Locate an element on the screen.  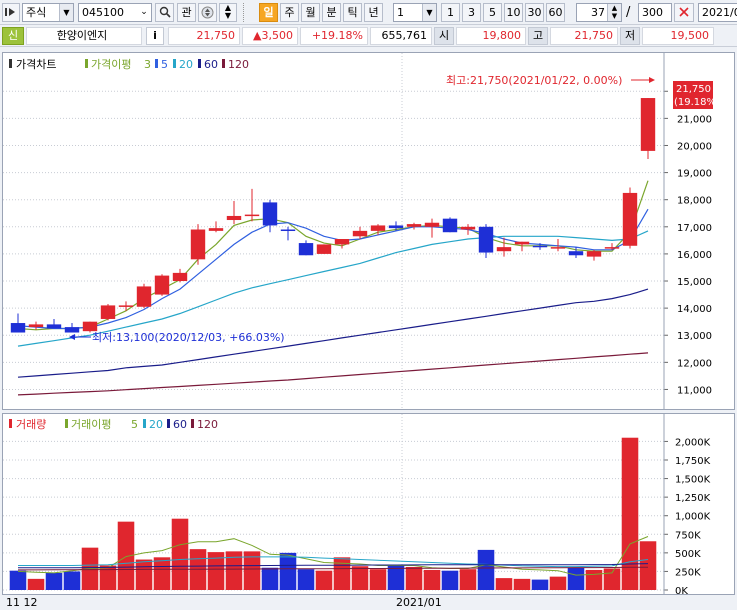
interval-button-10: 10 is located at coordinates (513, 12).